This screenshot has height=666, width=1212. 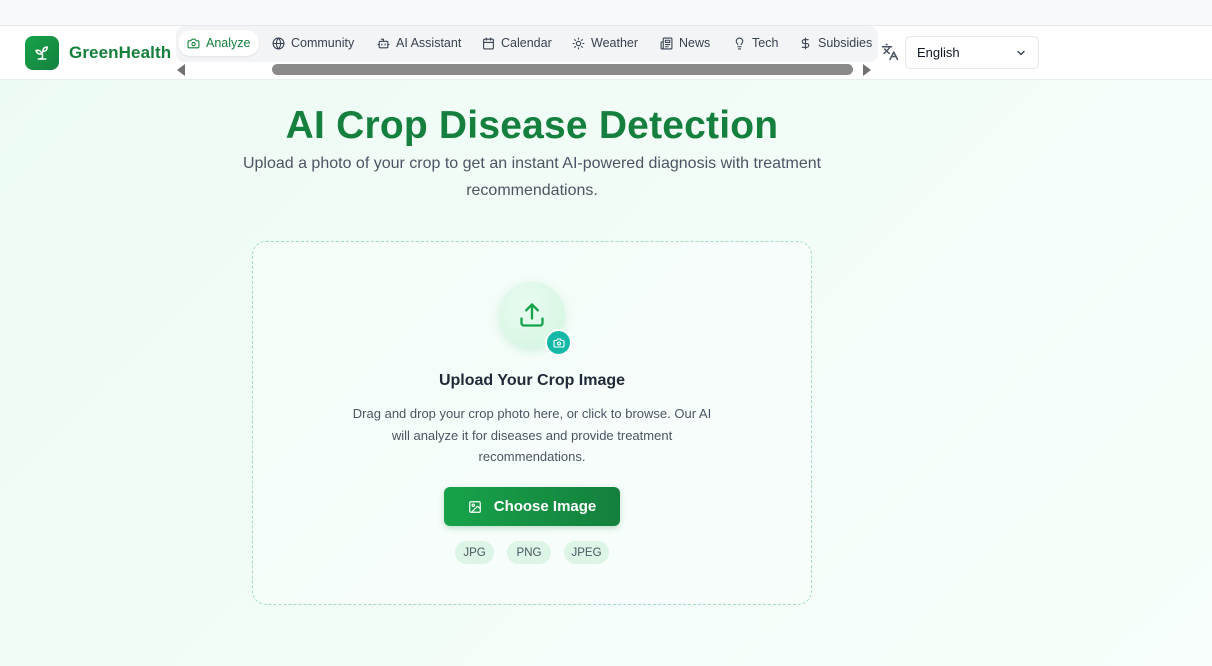 What do you see at coordinates (278, 43) in the screenshot?
I see `globe-icon` at bounding box center [278, 43].